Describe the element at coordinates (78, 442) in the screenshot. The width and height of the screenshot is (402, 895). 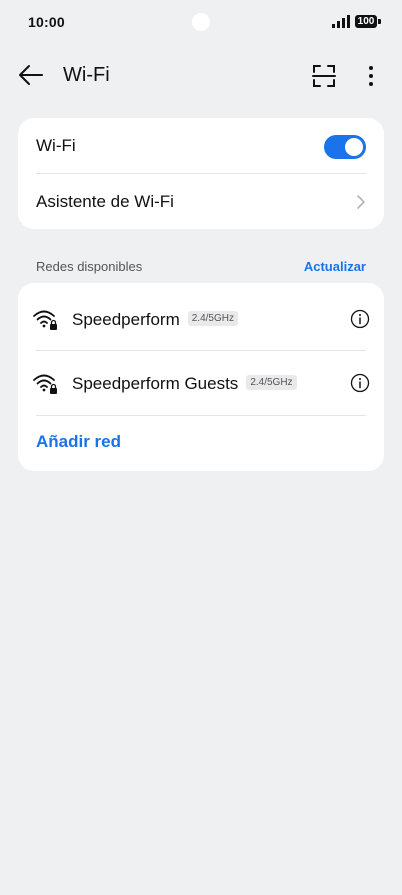
I see `add-network-button: Añadir red` at that location.